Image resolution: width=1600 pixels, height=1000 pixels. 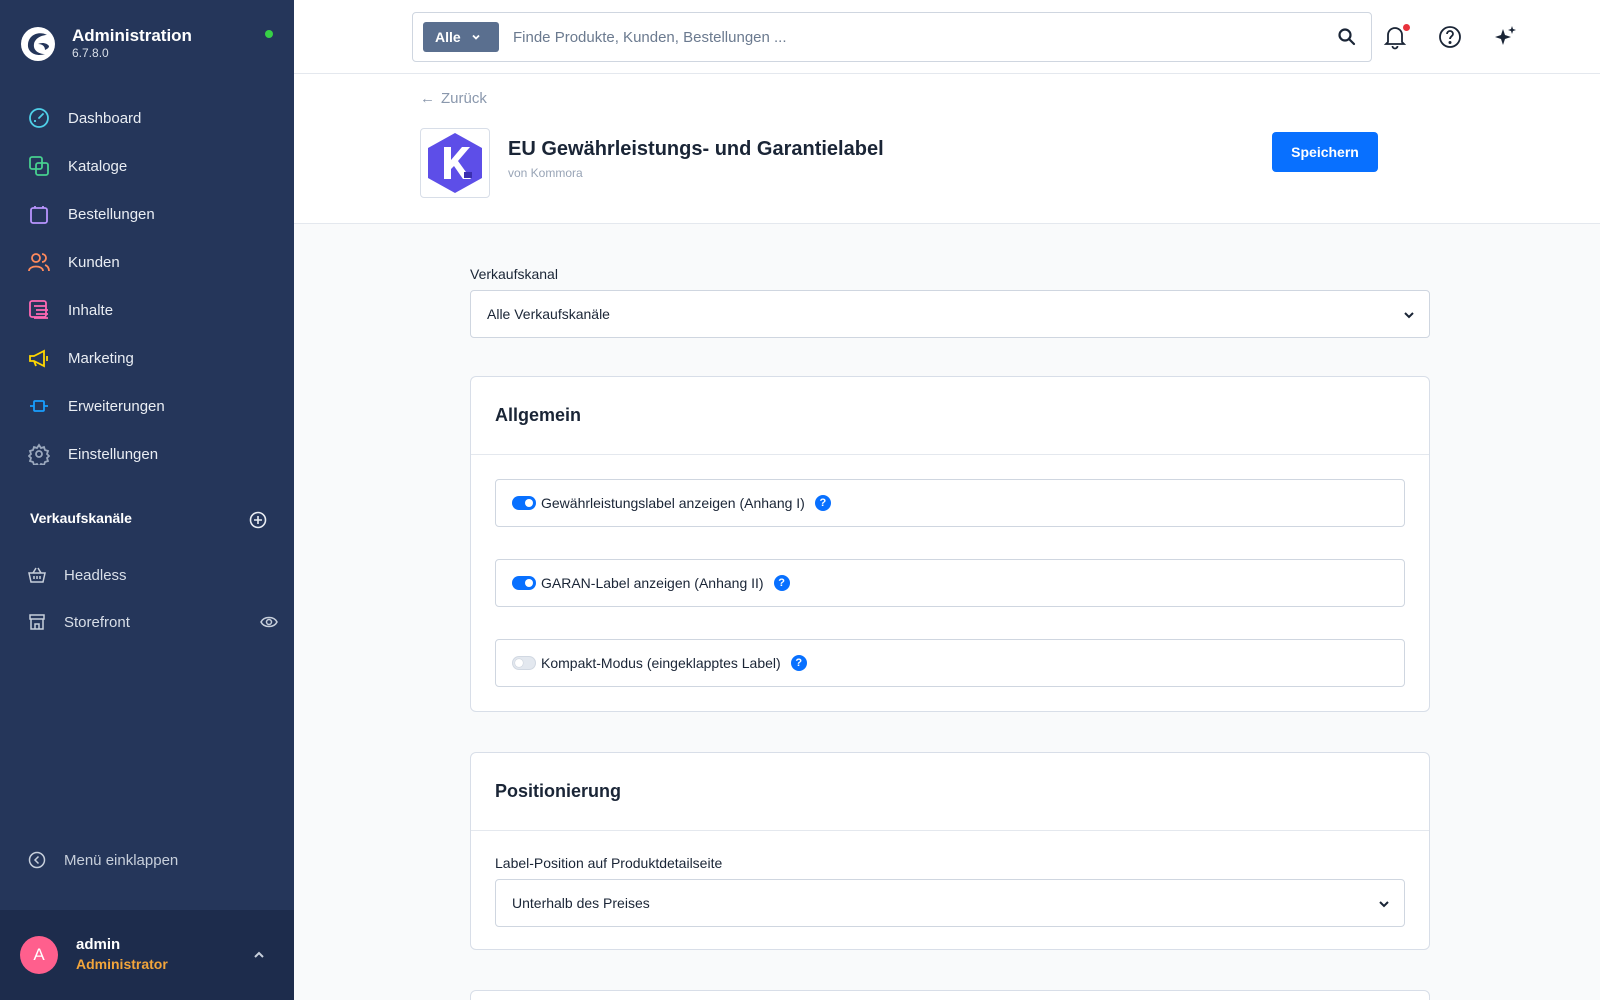 What do you see at coordinates (464, 98) in the screenshot?
I see `back-label: Zurück` at bounding box center [464, 98].